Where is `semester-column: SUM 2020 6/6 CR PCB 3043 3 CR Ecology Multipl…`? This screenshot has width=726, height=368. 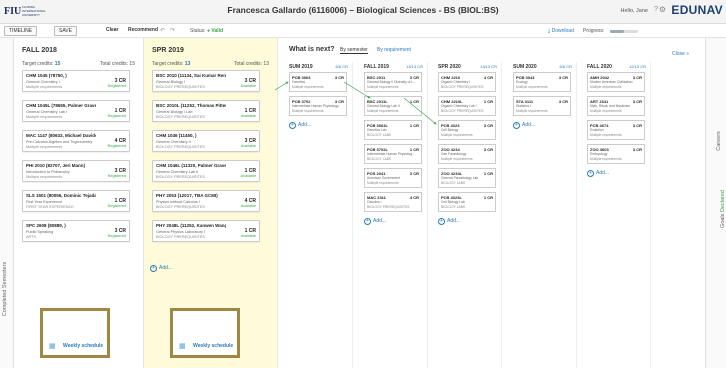 semester-column: SUM 2020 6/6 CR PCB 3043 3 CR Ecology Multipl… is located at coordinates (545, 215).